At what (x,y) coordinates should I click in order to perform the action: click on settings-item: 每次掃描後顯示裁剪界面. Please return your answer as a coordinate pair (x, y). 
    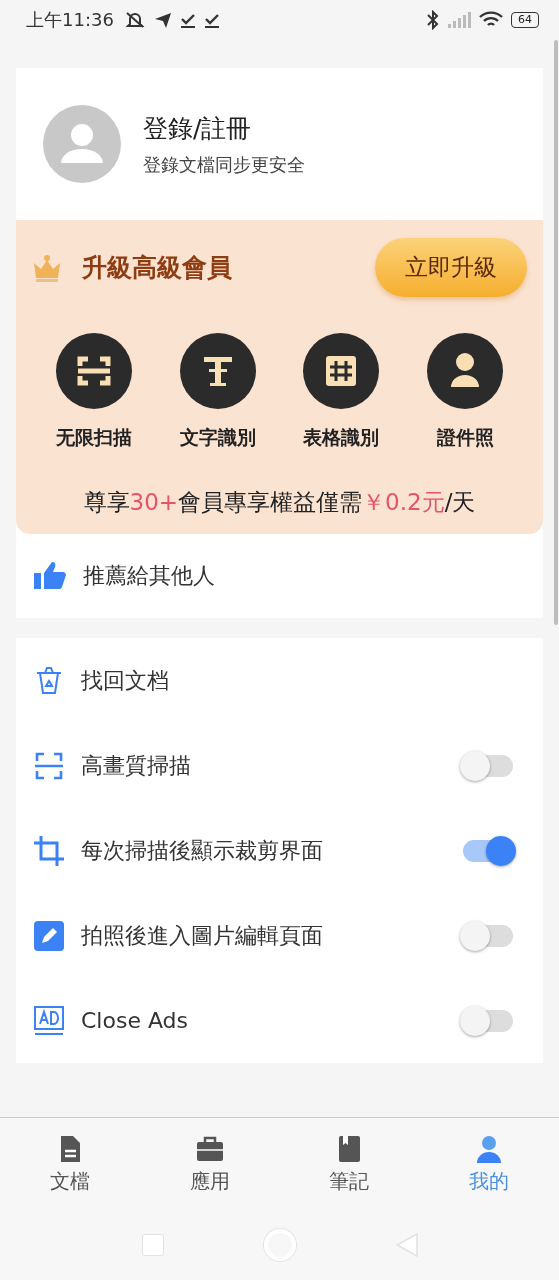
    Looking at the image, I should click on (279, 850).